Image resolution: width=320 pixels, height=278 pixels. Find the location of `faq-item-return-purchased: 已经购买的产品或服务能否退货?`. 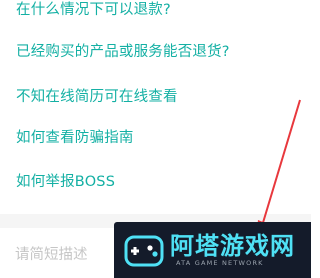

faq-item-return-purchased: 已经购买的产品或服务能否退货? is located at coordinates (123, 50).